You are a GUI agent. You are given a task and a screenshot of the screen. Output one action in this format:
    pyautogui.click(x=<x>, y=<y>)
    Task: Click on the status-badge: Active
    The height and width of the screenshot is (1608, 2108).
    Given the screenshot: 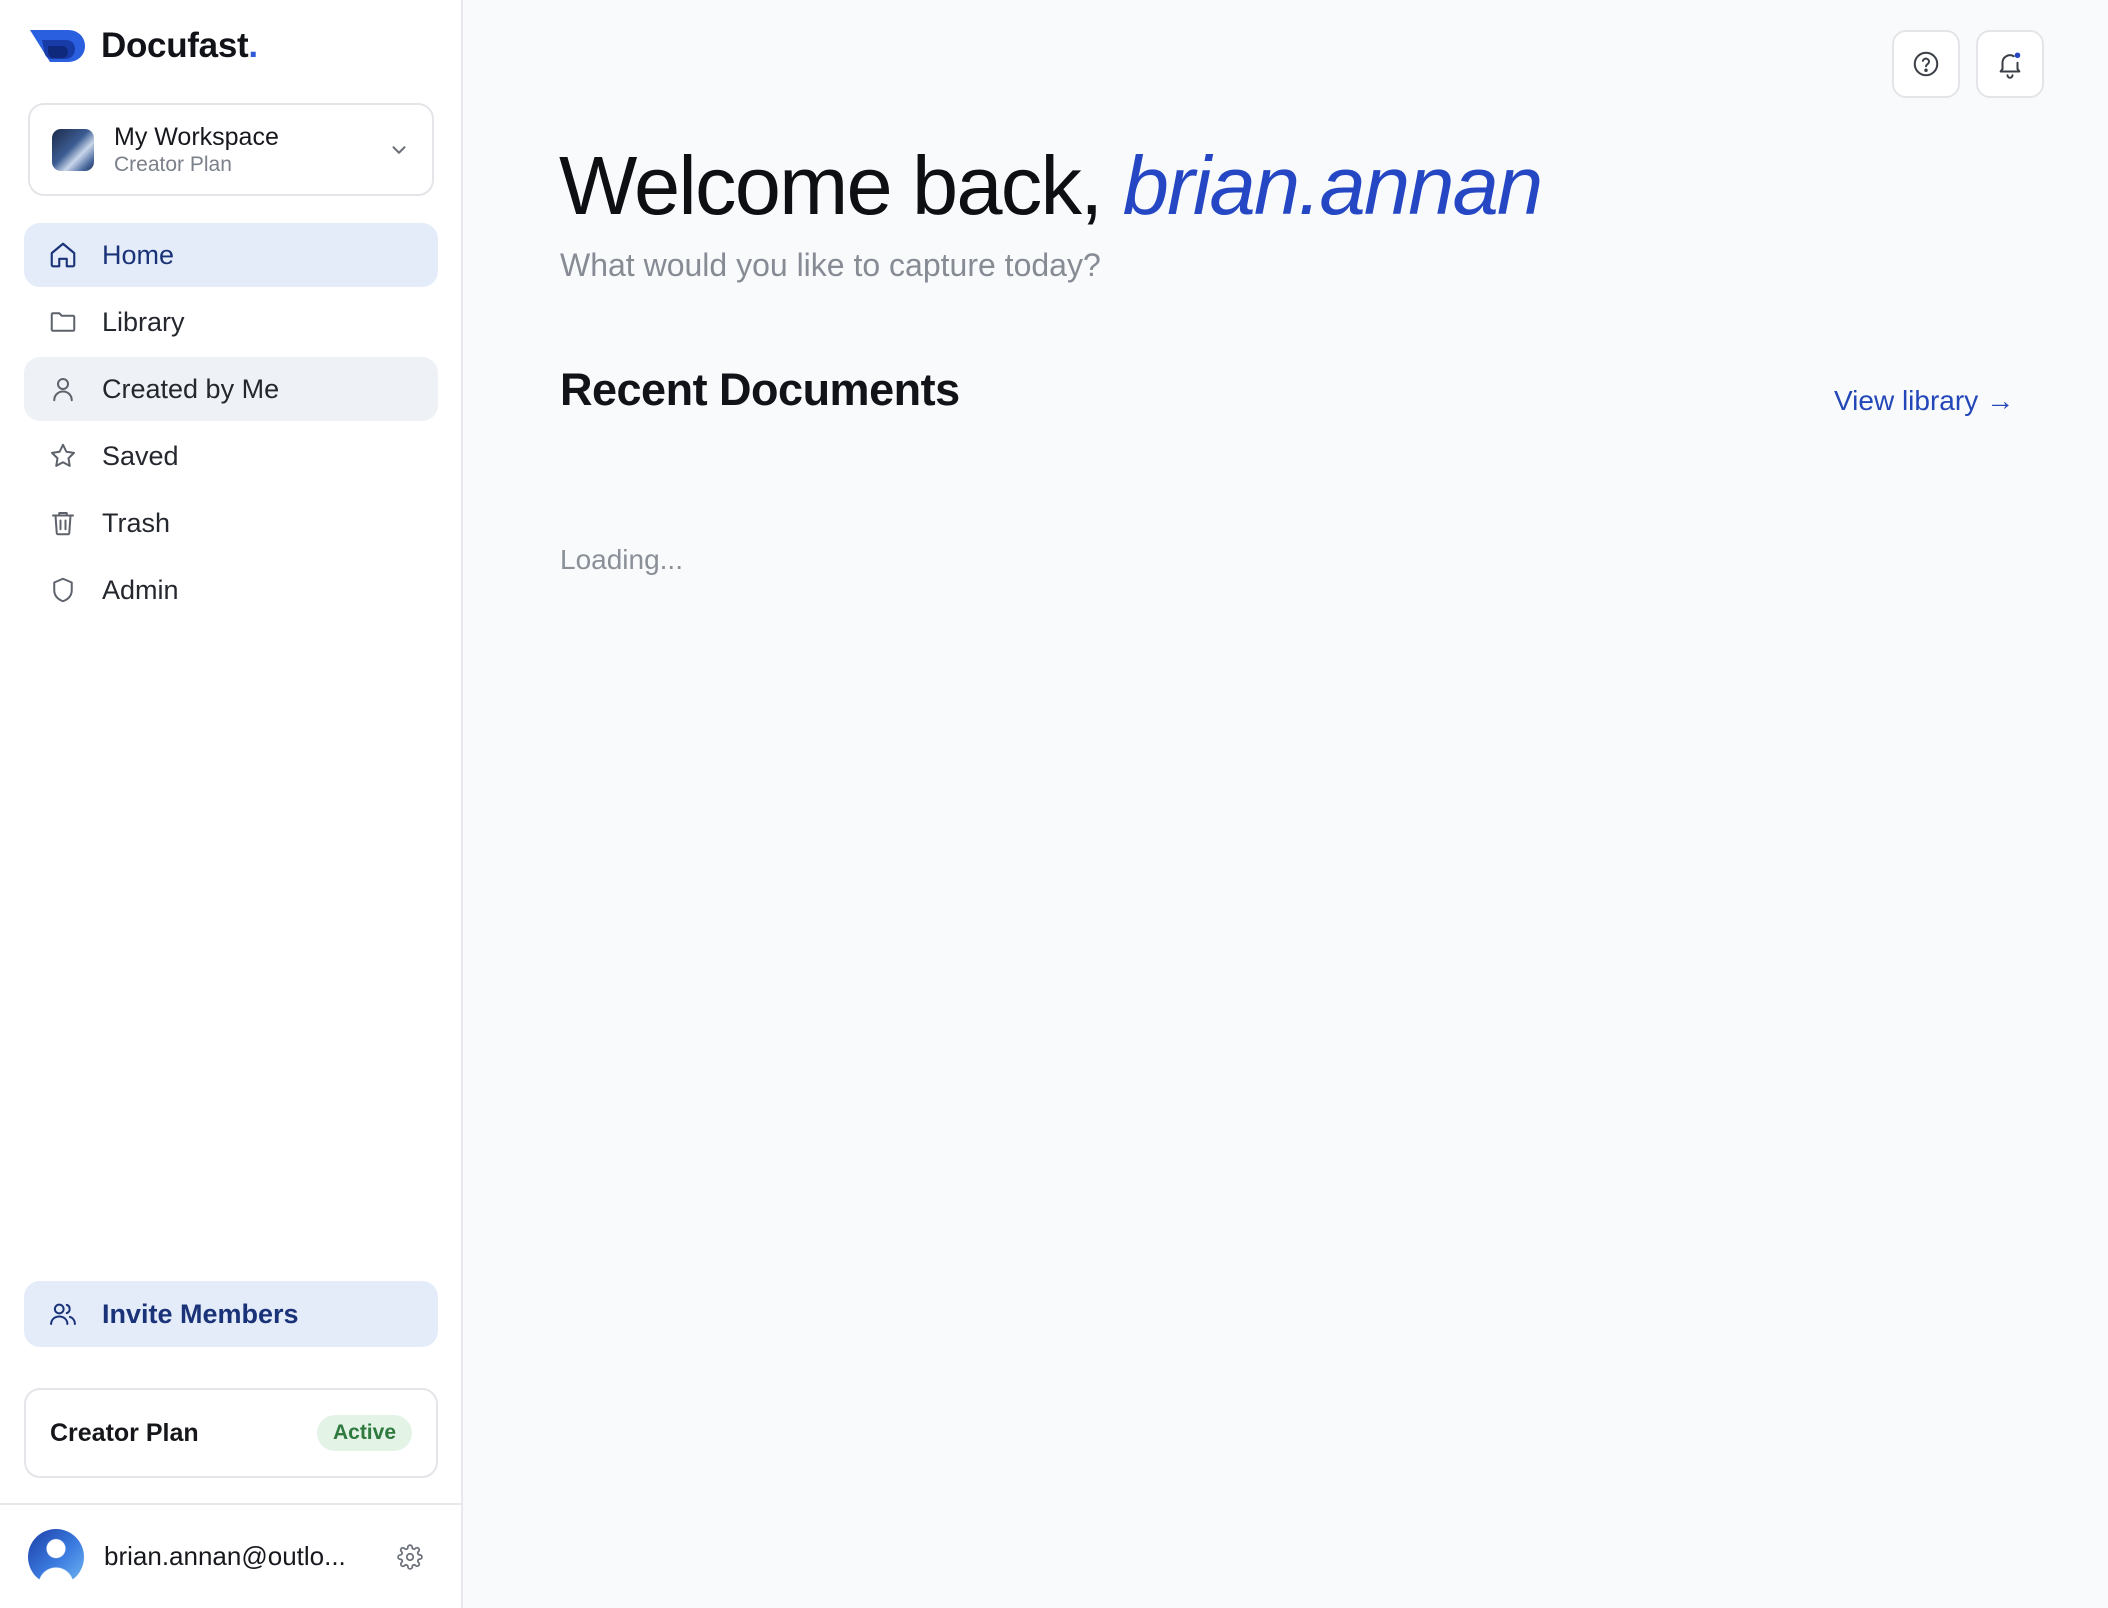 What is the action you would take?
    pyautogui.click(x=364, y=1433)
    